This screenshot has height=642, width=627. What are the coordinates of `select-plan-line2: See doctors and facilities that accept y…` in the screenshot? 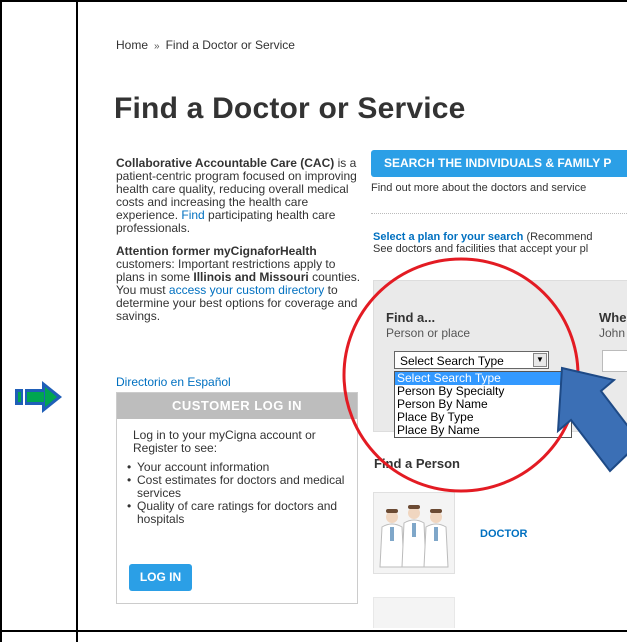 It's located at (481, 249).